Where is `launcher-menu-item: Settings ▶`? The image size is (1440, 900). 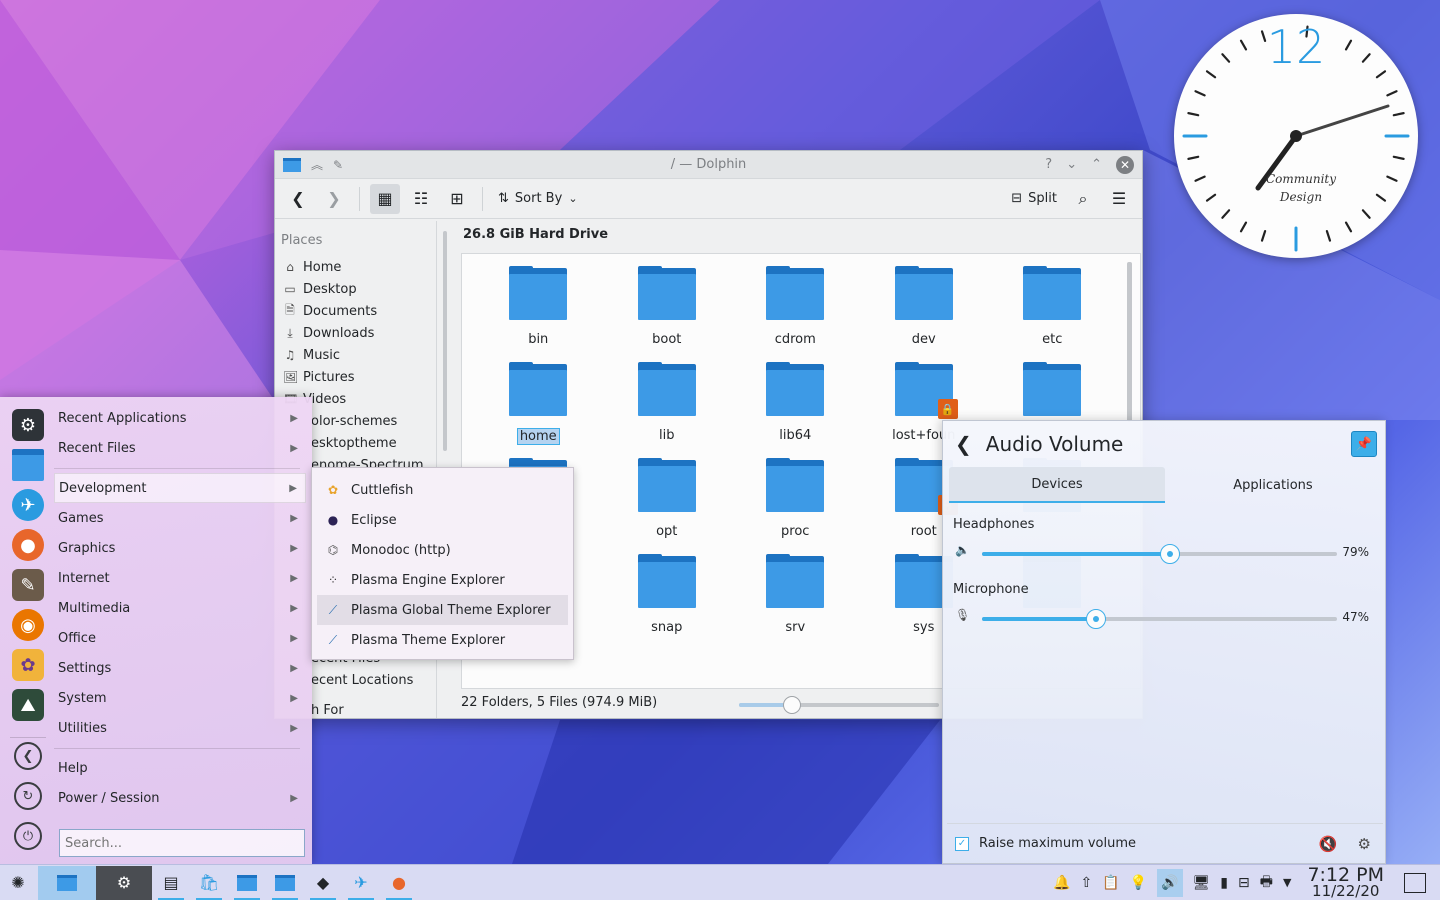
launcher-menu-item: Settings ▶ is located at coordinates (180, 668).